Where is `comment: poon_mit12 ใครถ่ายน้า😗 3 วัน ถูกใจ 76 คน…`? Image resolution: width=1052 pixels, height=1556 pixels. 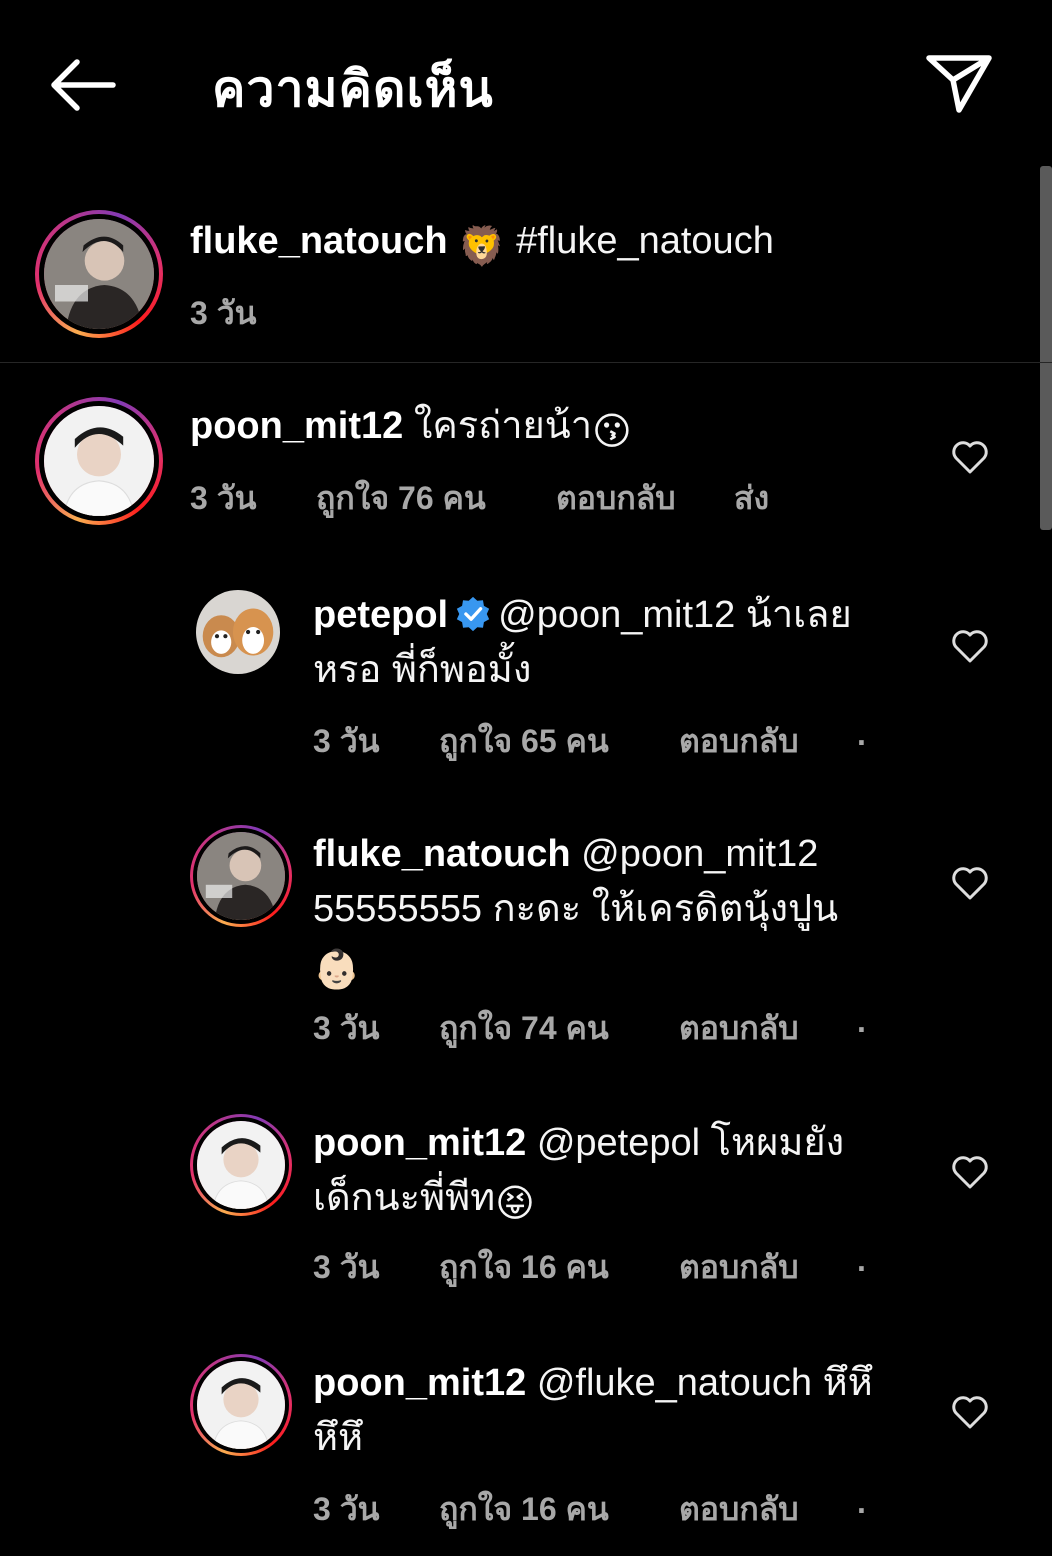
comment: poon_mit12 ใครถ่ายน้า😗 3 วัน ถูกใจ 76 คน… is located at coordinates (526, 472).